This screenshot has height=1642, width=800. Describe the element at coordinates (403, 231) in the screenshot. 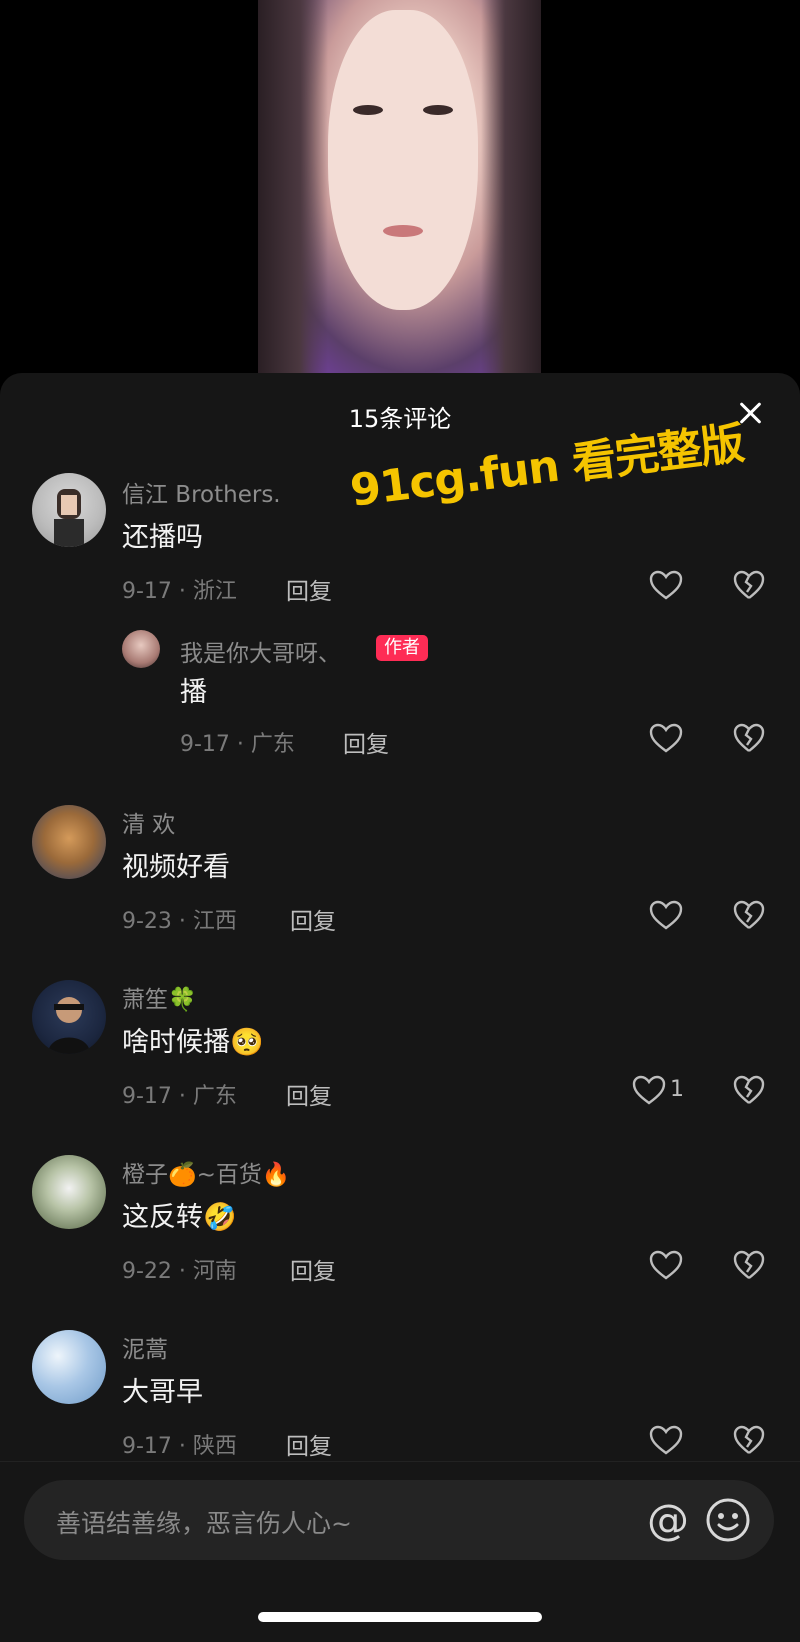

I see `video-mouth` at that location.